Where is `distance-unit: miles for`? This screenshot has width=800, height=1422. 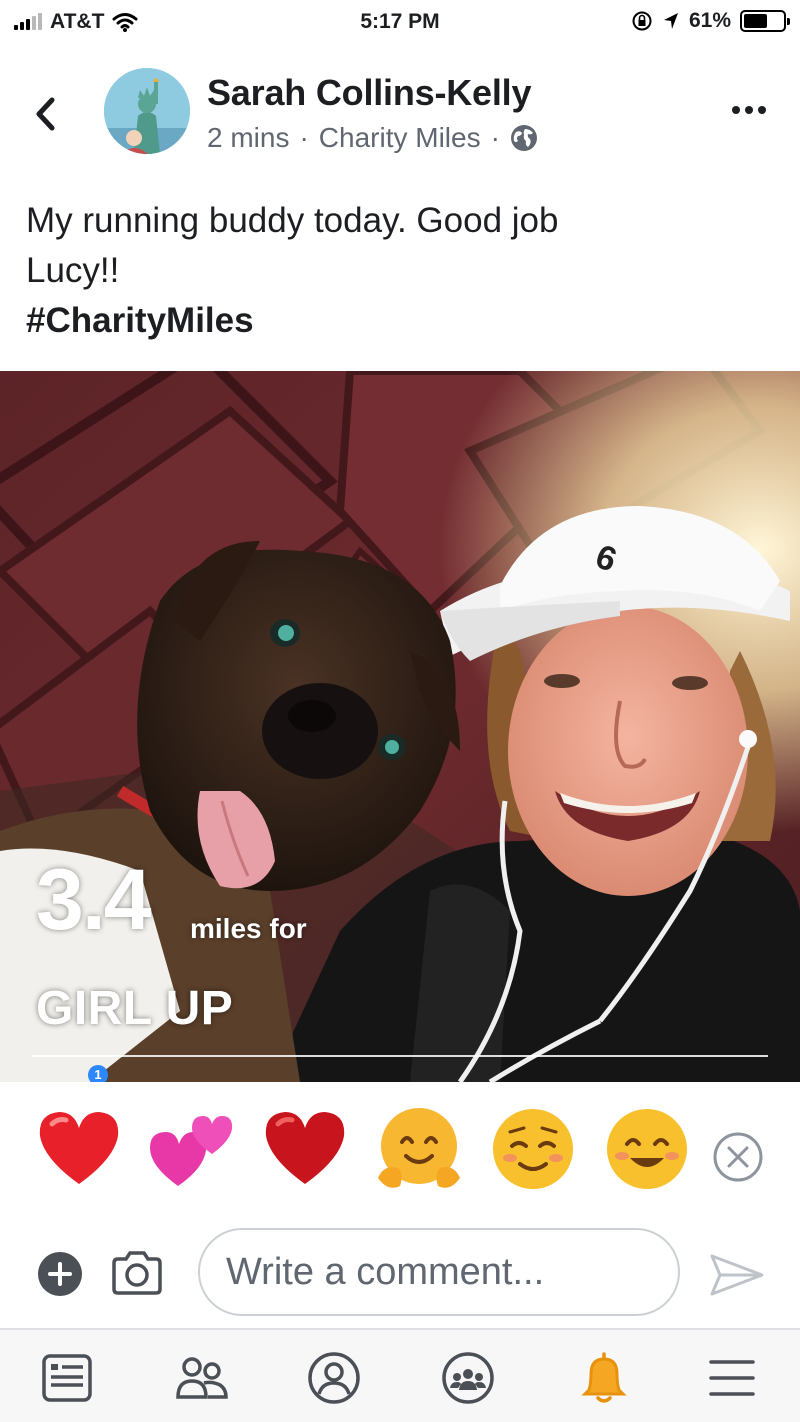
distance-unit: miles for is located at coordinates (248, 928).